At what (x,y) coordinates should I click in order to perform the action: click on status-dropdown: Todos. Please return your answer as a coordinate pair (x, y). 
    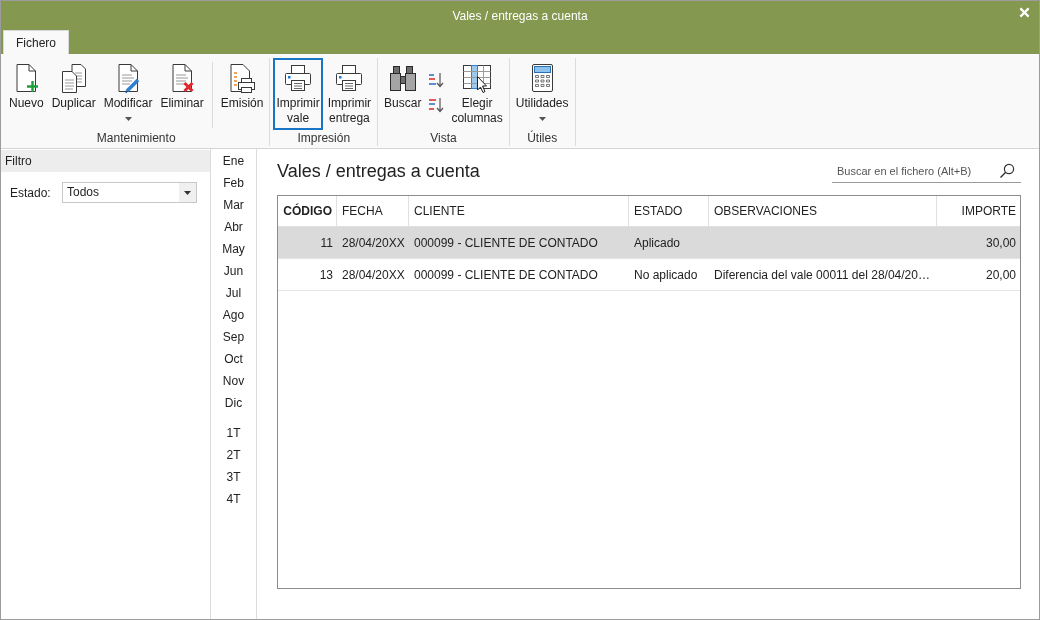
    Looking at the image, I should click on (129, 192).